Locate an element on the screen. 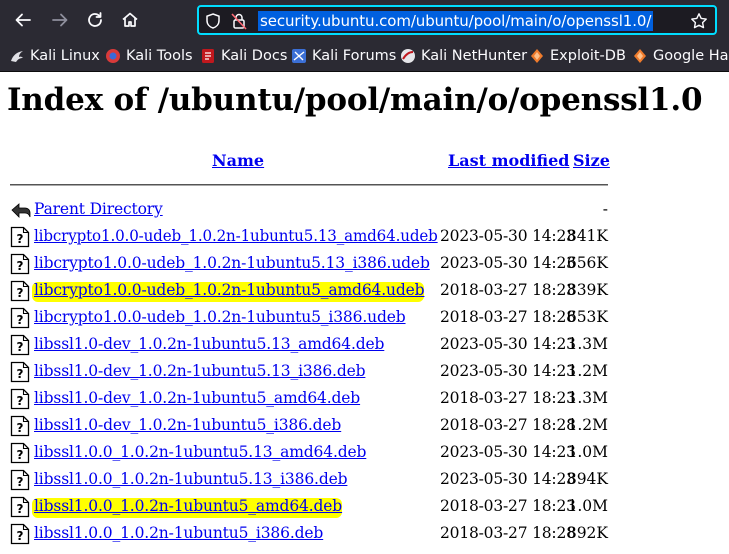  file-link: libssl1.0-dev_1.0.2n-1ubuntu5_amd64.deb is located at coordinates (197, 398).